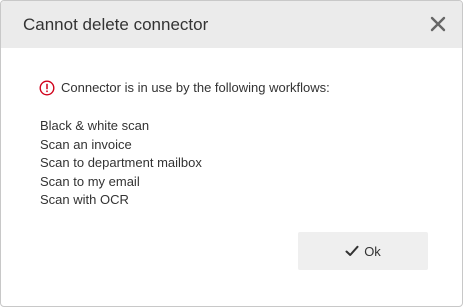 The width and height of the screenshot is (463, 307). Describe the element at coordinates (86, 144) in the screenshot. I see `workflow-item: Scan an invoice` at that location.